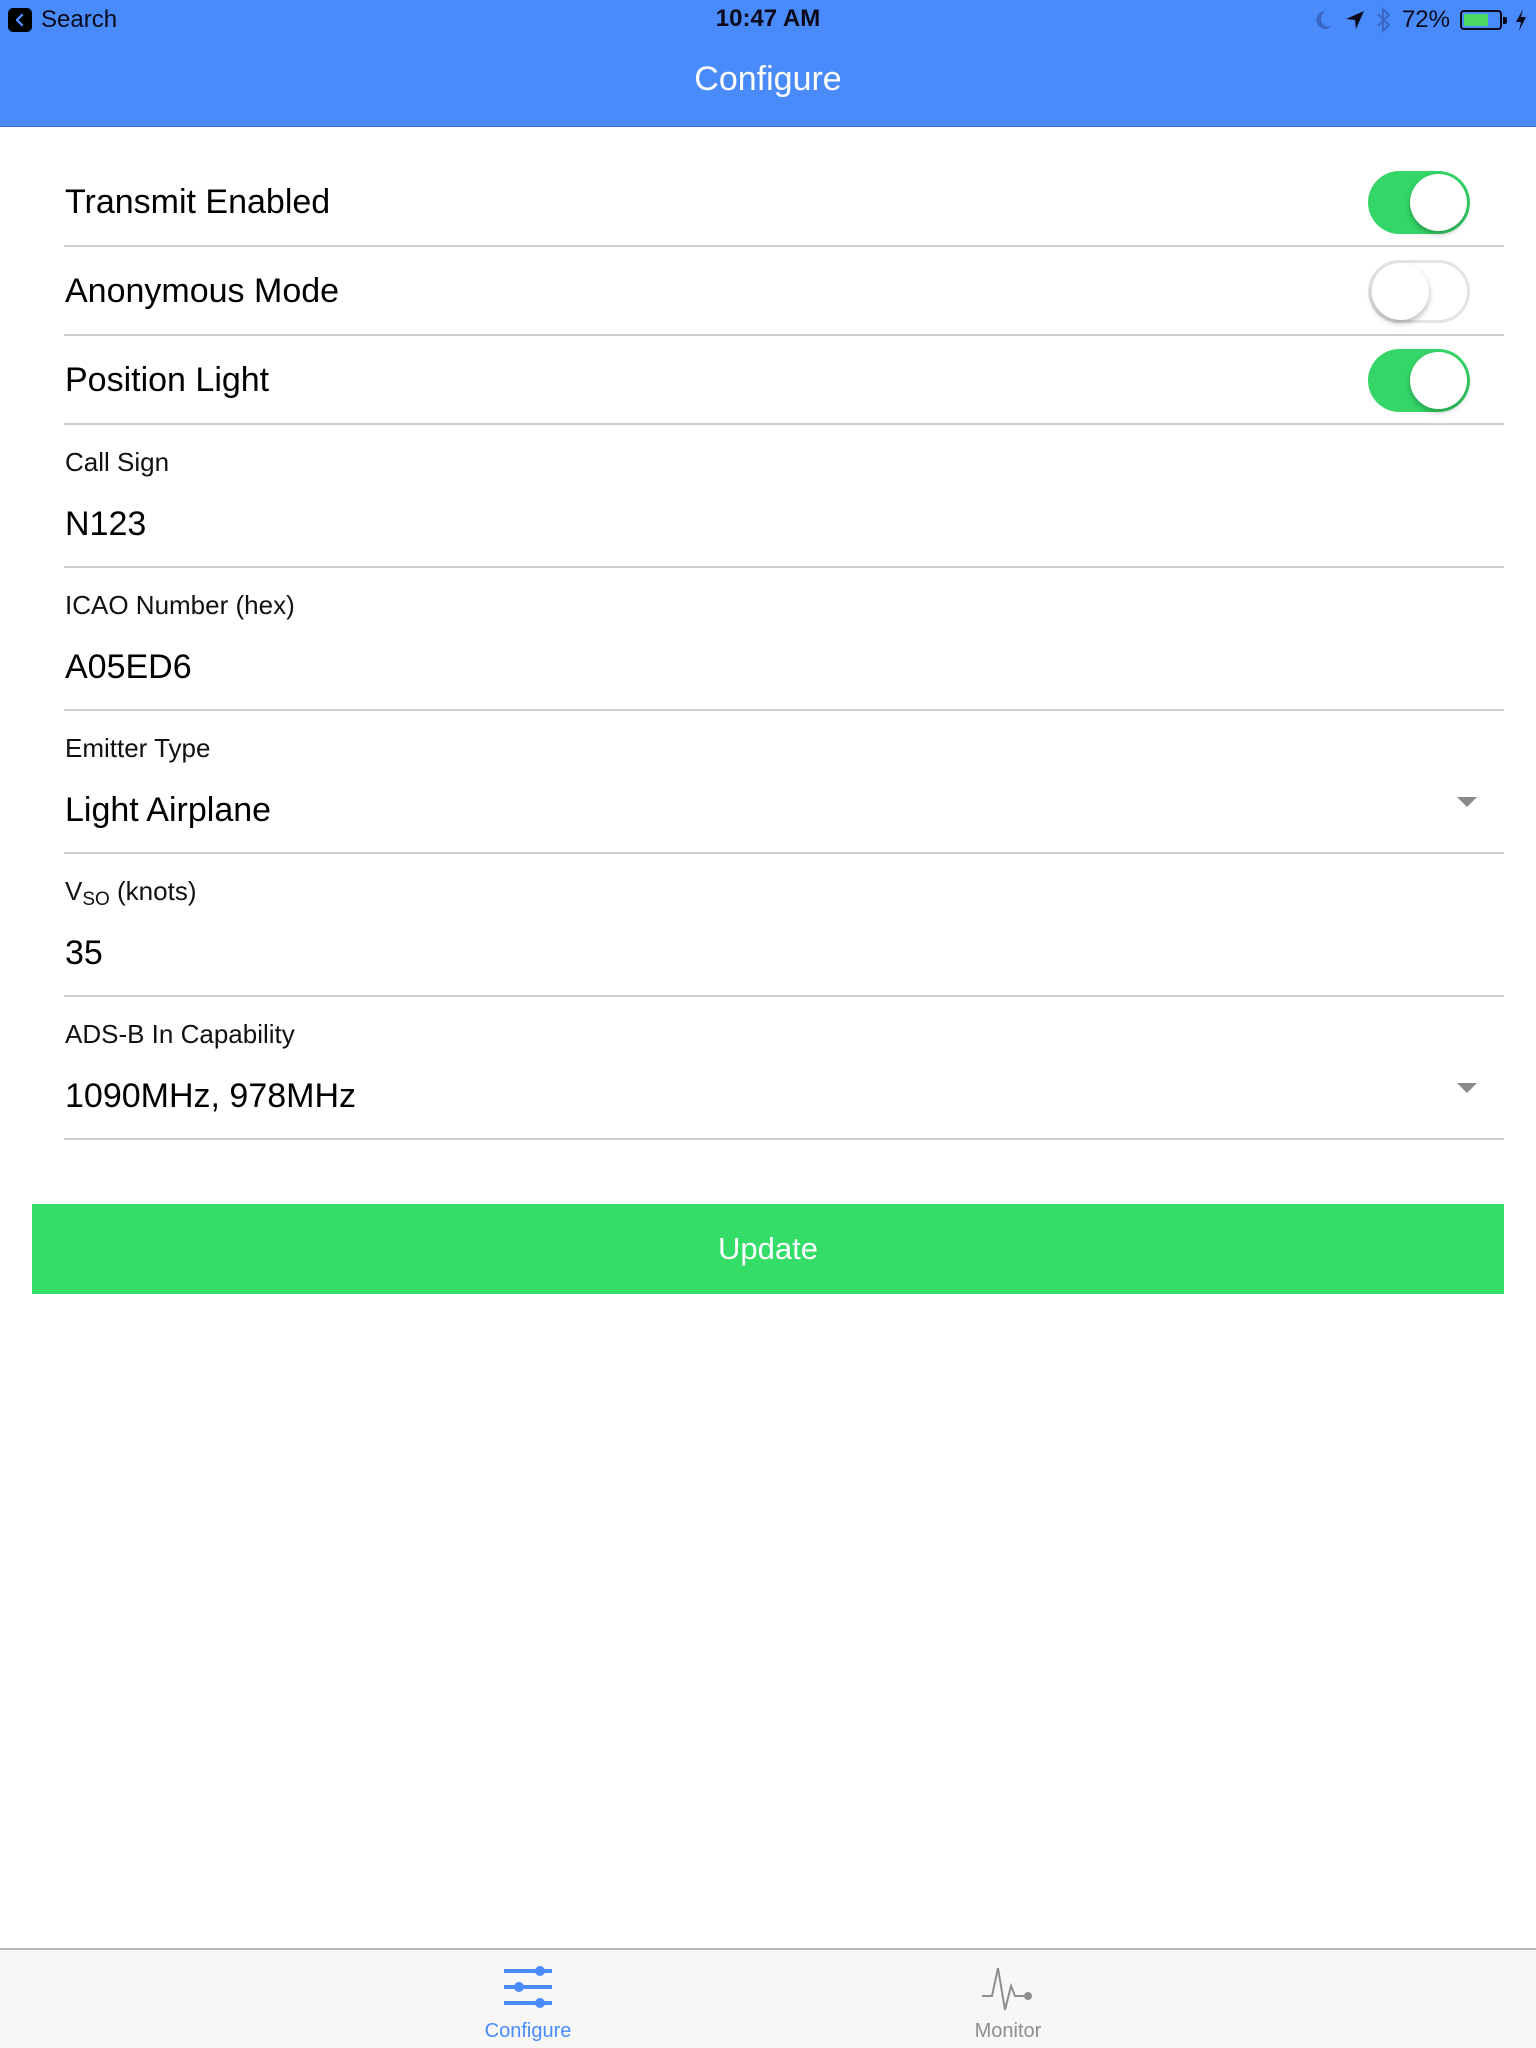 Image resolution: width=1536 pixels, height=2048 pixels. I want to click on call-sign-label: Call Sign, so click(117, 462).